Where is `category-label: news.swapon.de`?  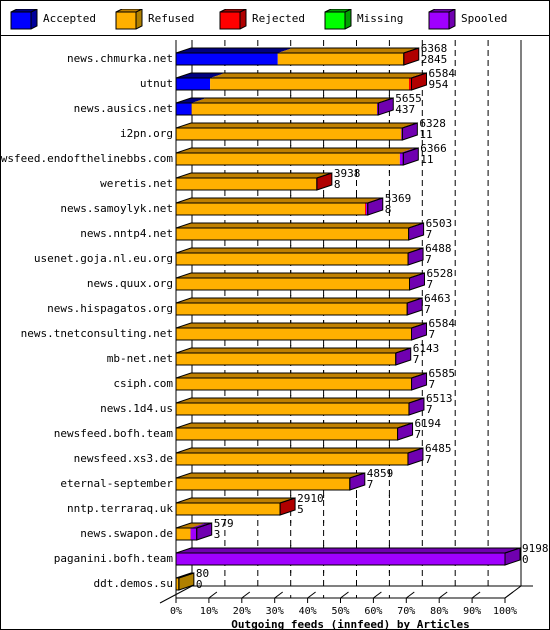 category-label: news.swapon.de is located at coordinates (126, 533).